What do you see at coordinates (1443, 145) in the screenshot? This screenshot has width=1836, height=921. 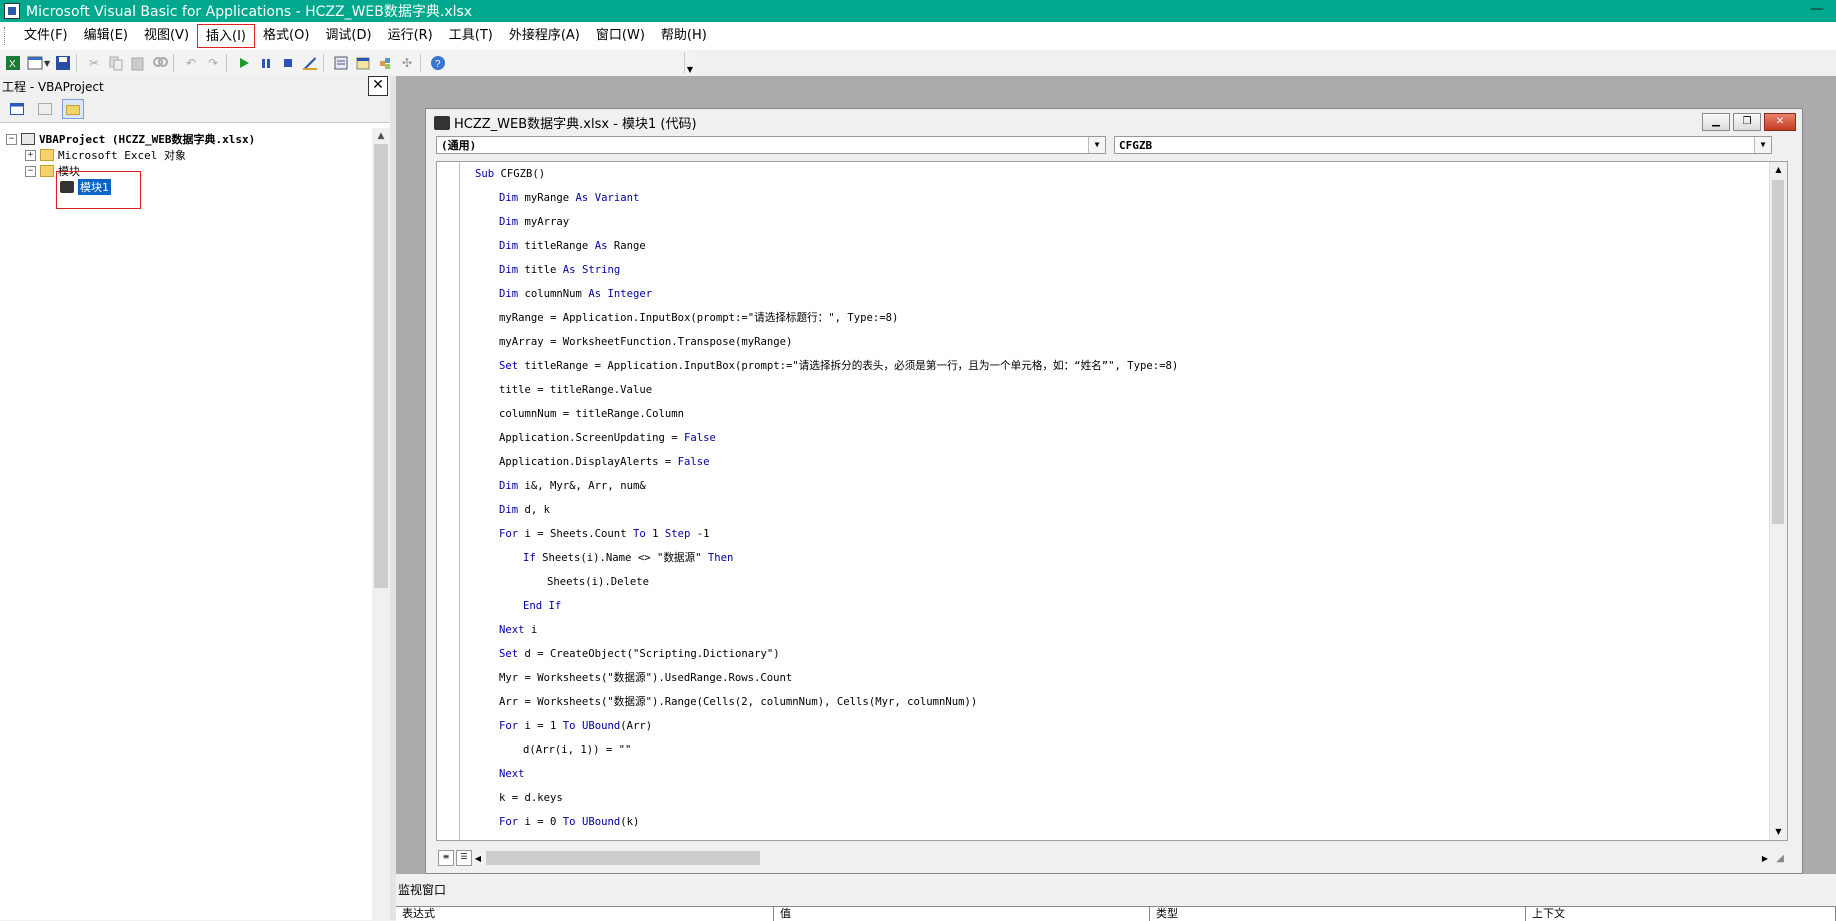 I see `procedure-dropdown: CFGZB ▼` at bounding box center [1443, 145].